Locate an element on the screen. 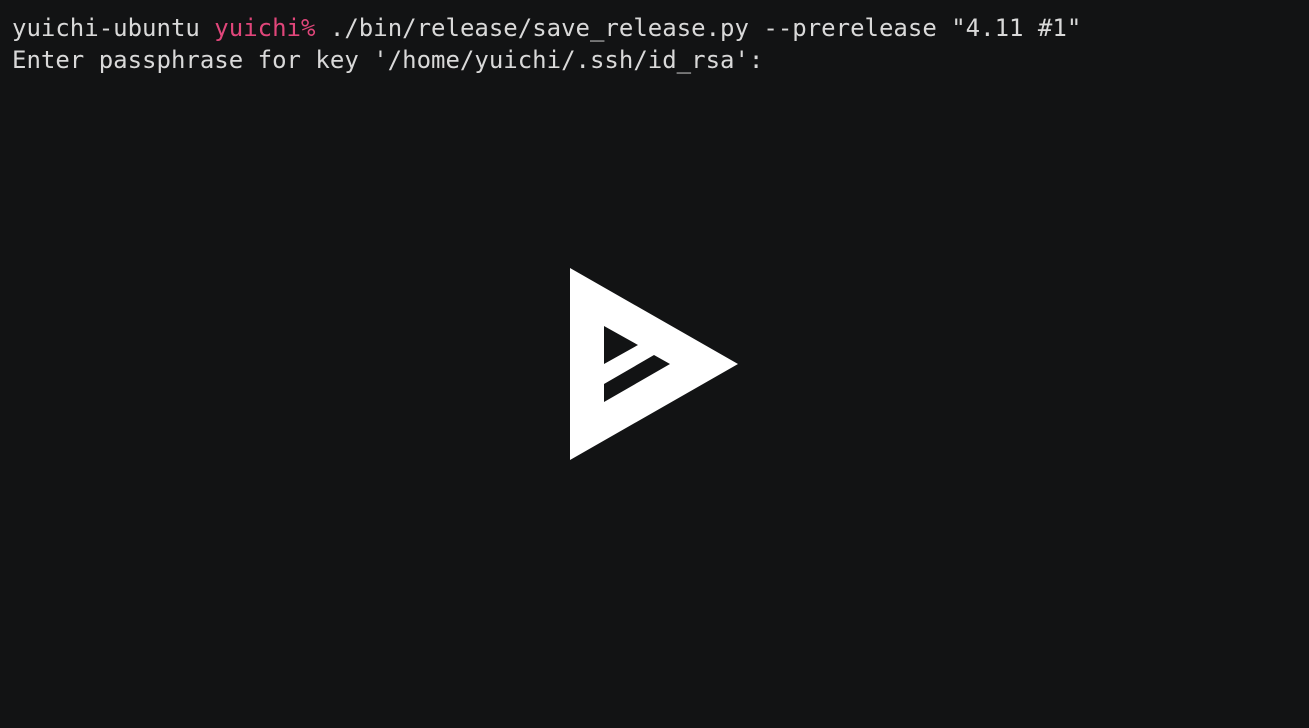  asciinema-play-icon is located at coordinates (654, 364).